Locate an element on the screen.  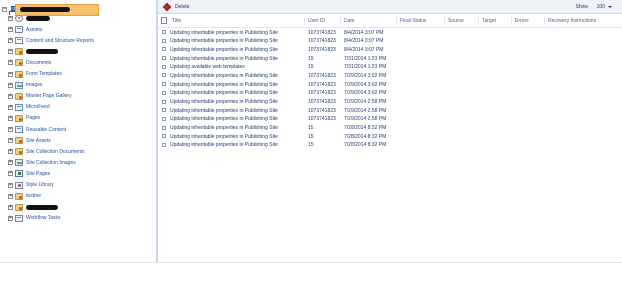
page-size-dropdown: 100 is located at coordinates (604, 6).